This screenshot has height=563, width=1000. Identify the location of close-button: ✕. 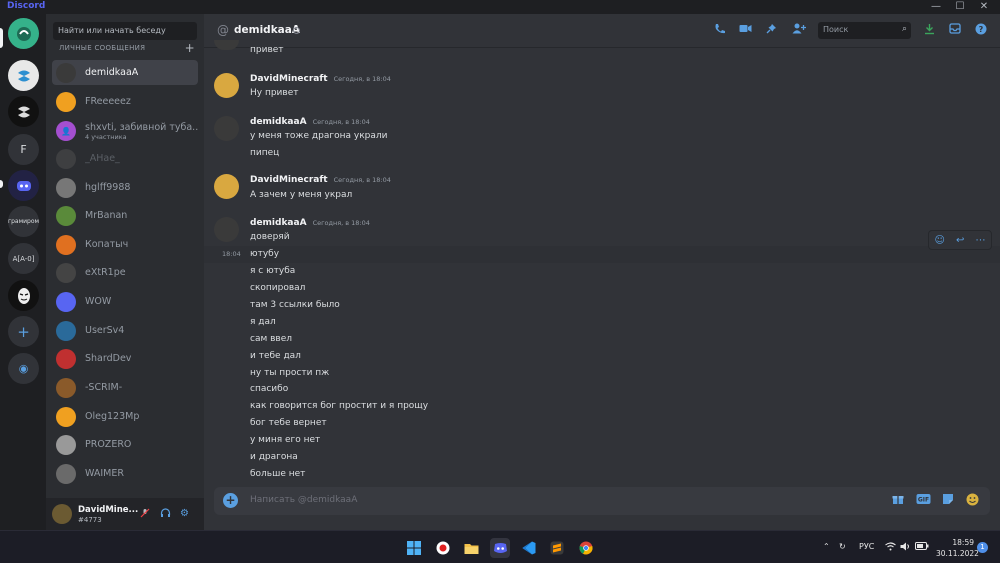
(984, 7).